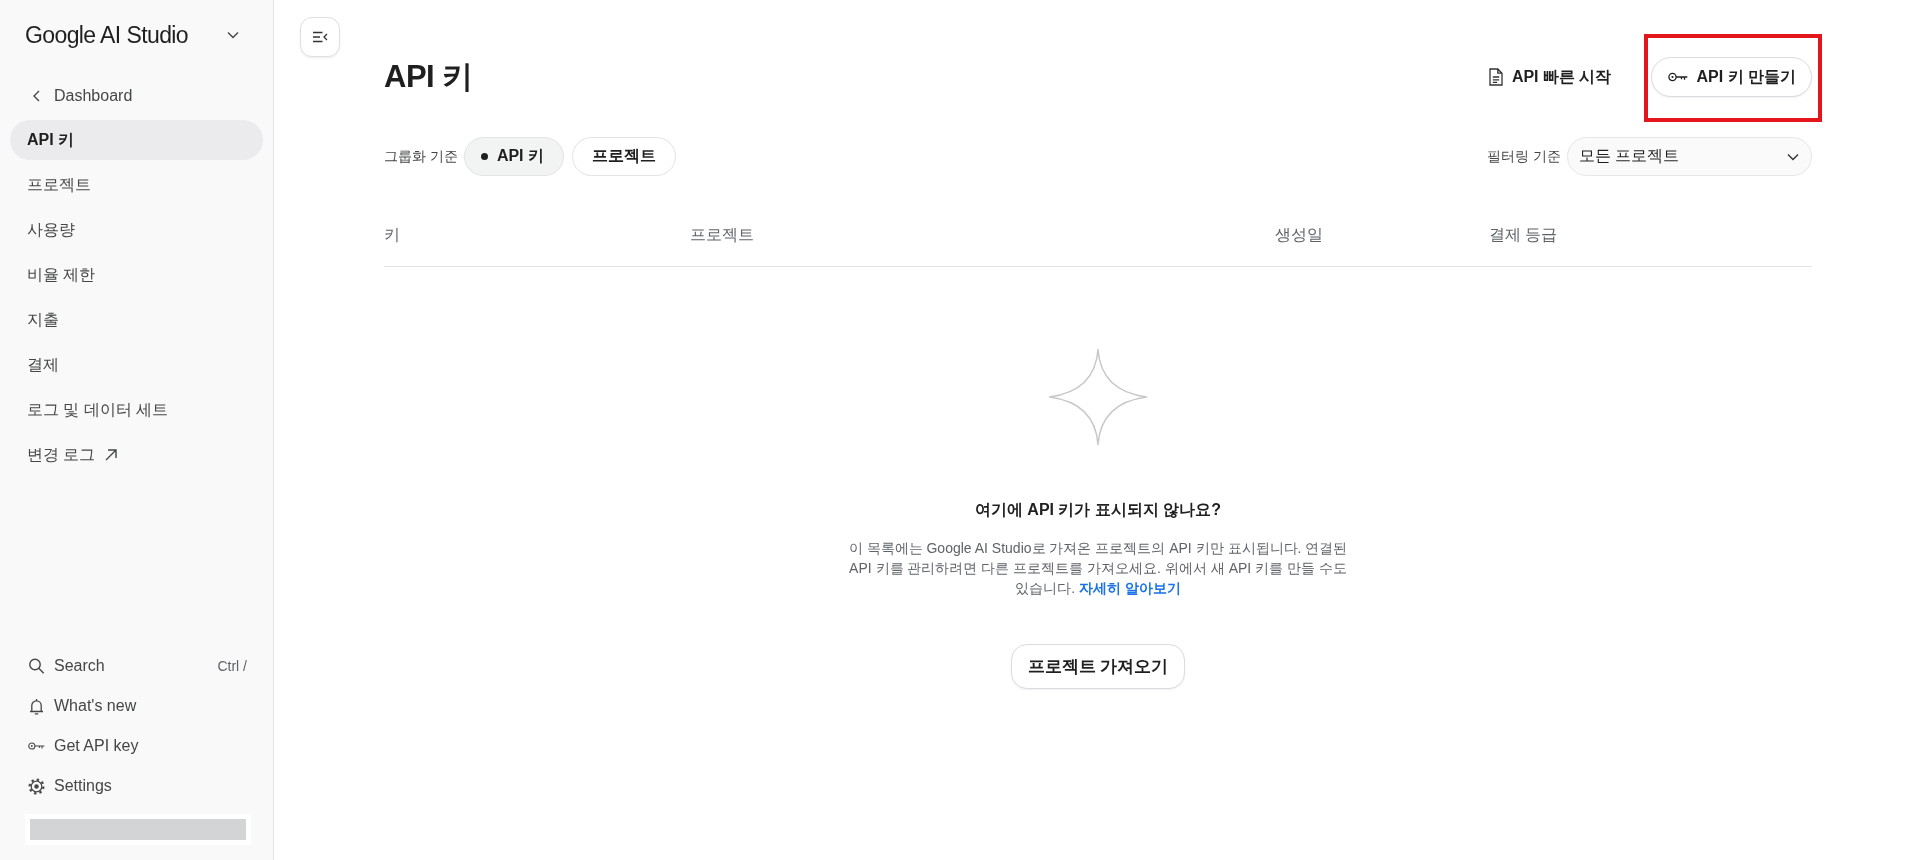 This screenshot has height=860, width=1916. Describe the element at coordinates (1523, 235) in the screenshot. I see `column-header: 결제 등급` at that location.